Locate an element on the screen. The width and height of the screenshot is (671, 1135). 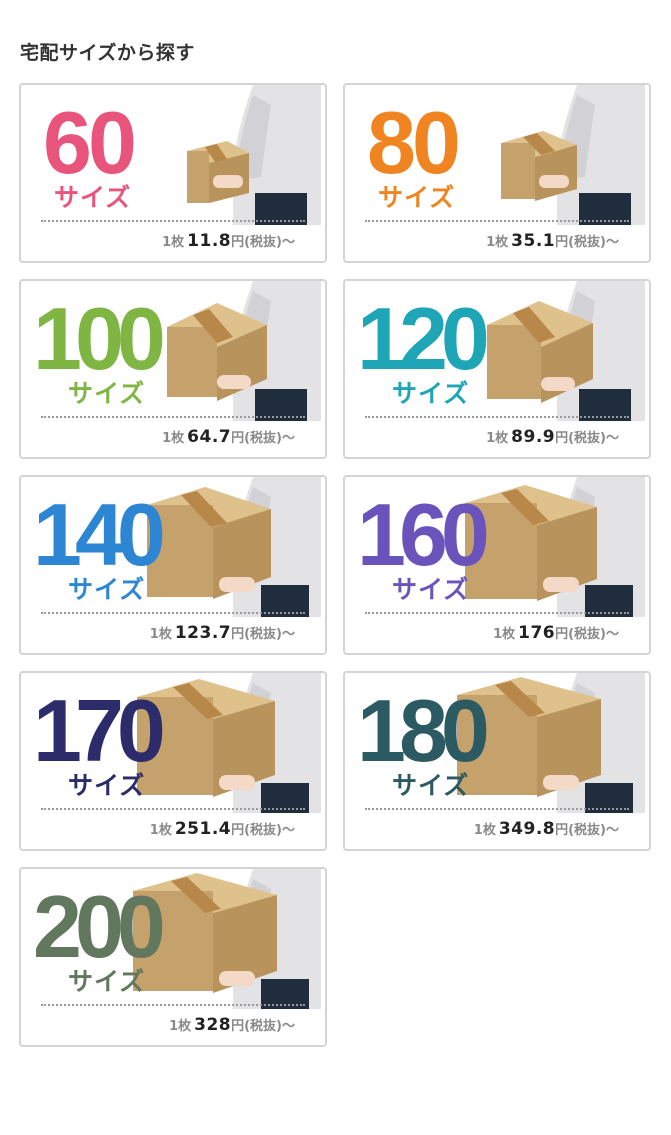
size-card-180: 180 サイズ 1枚 349.8円(税抜)〜 is located at coordinates (497, 761).